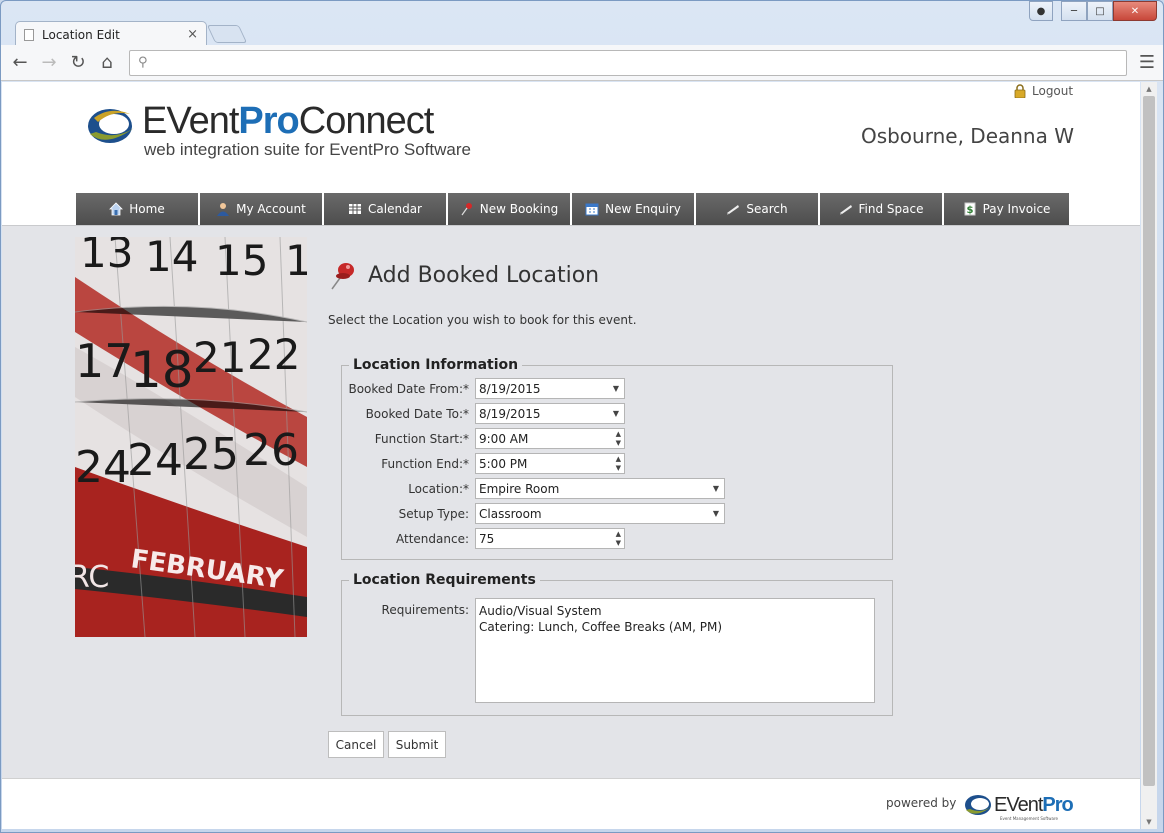  I want to click on nav-calendar: Calendar, so click(386, 209).